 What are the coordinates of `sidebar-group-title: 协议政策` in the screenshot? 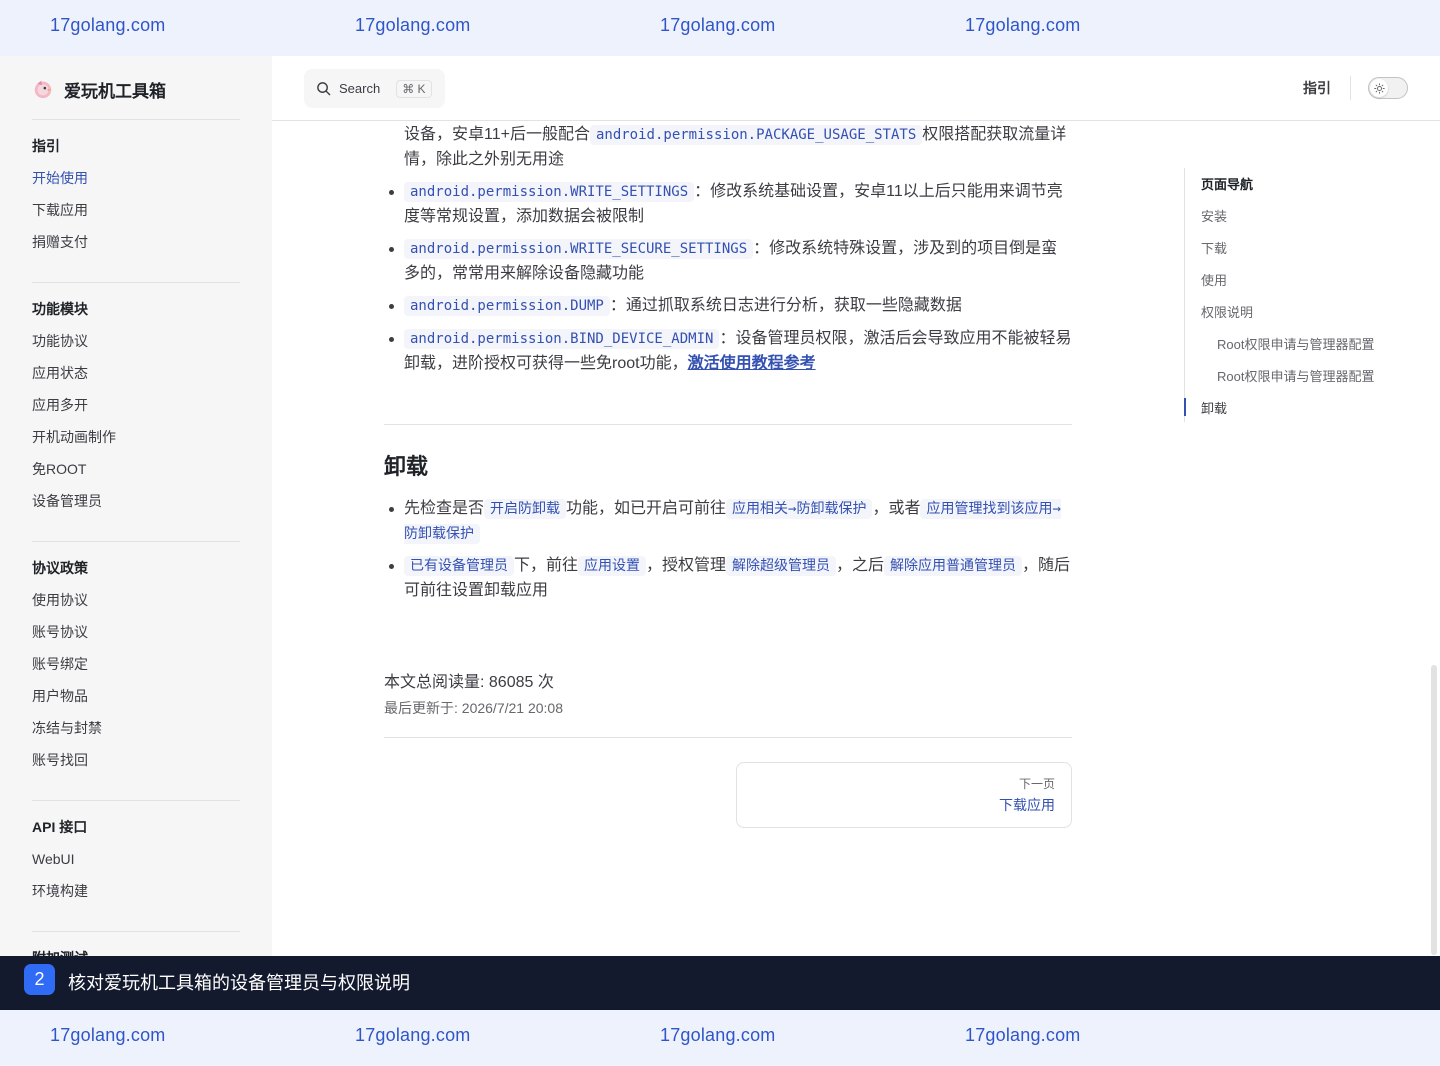 It's located at (60, 568).